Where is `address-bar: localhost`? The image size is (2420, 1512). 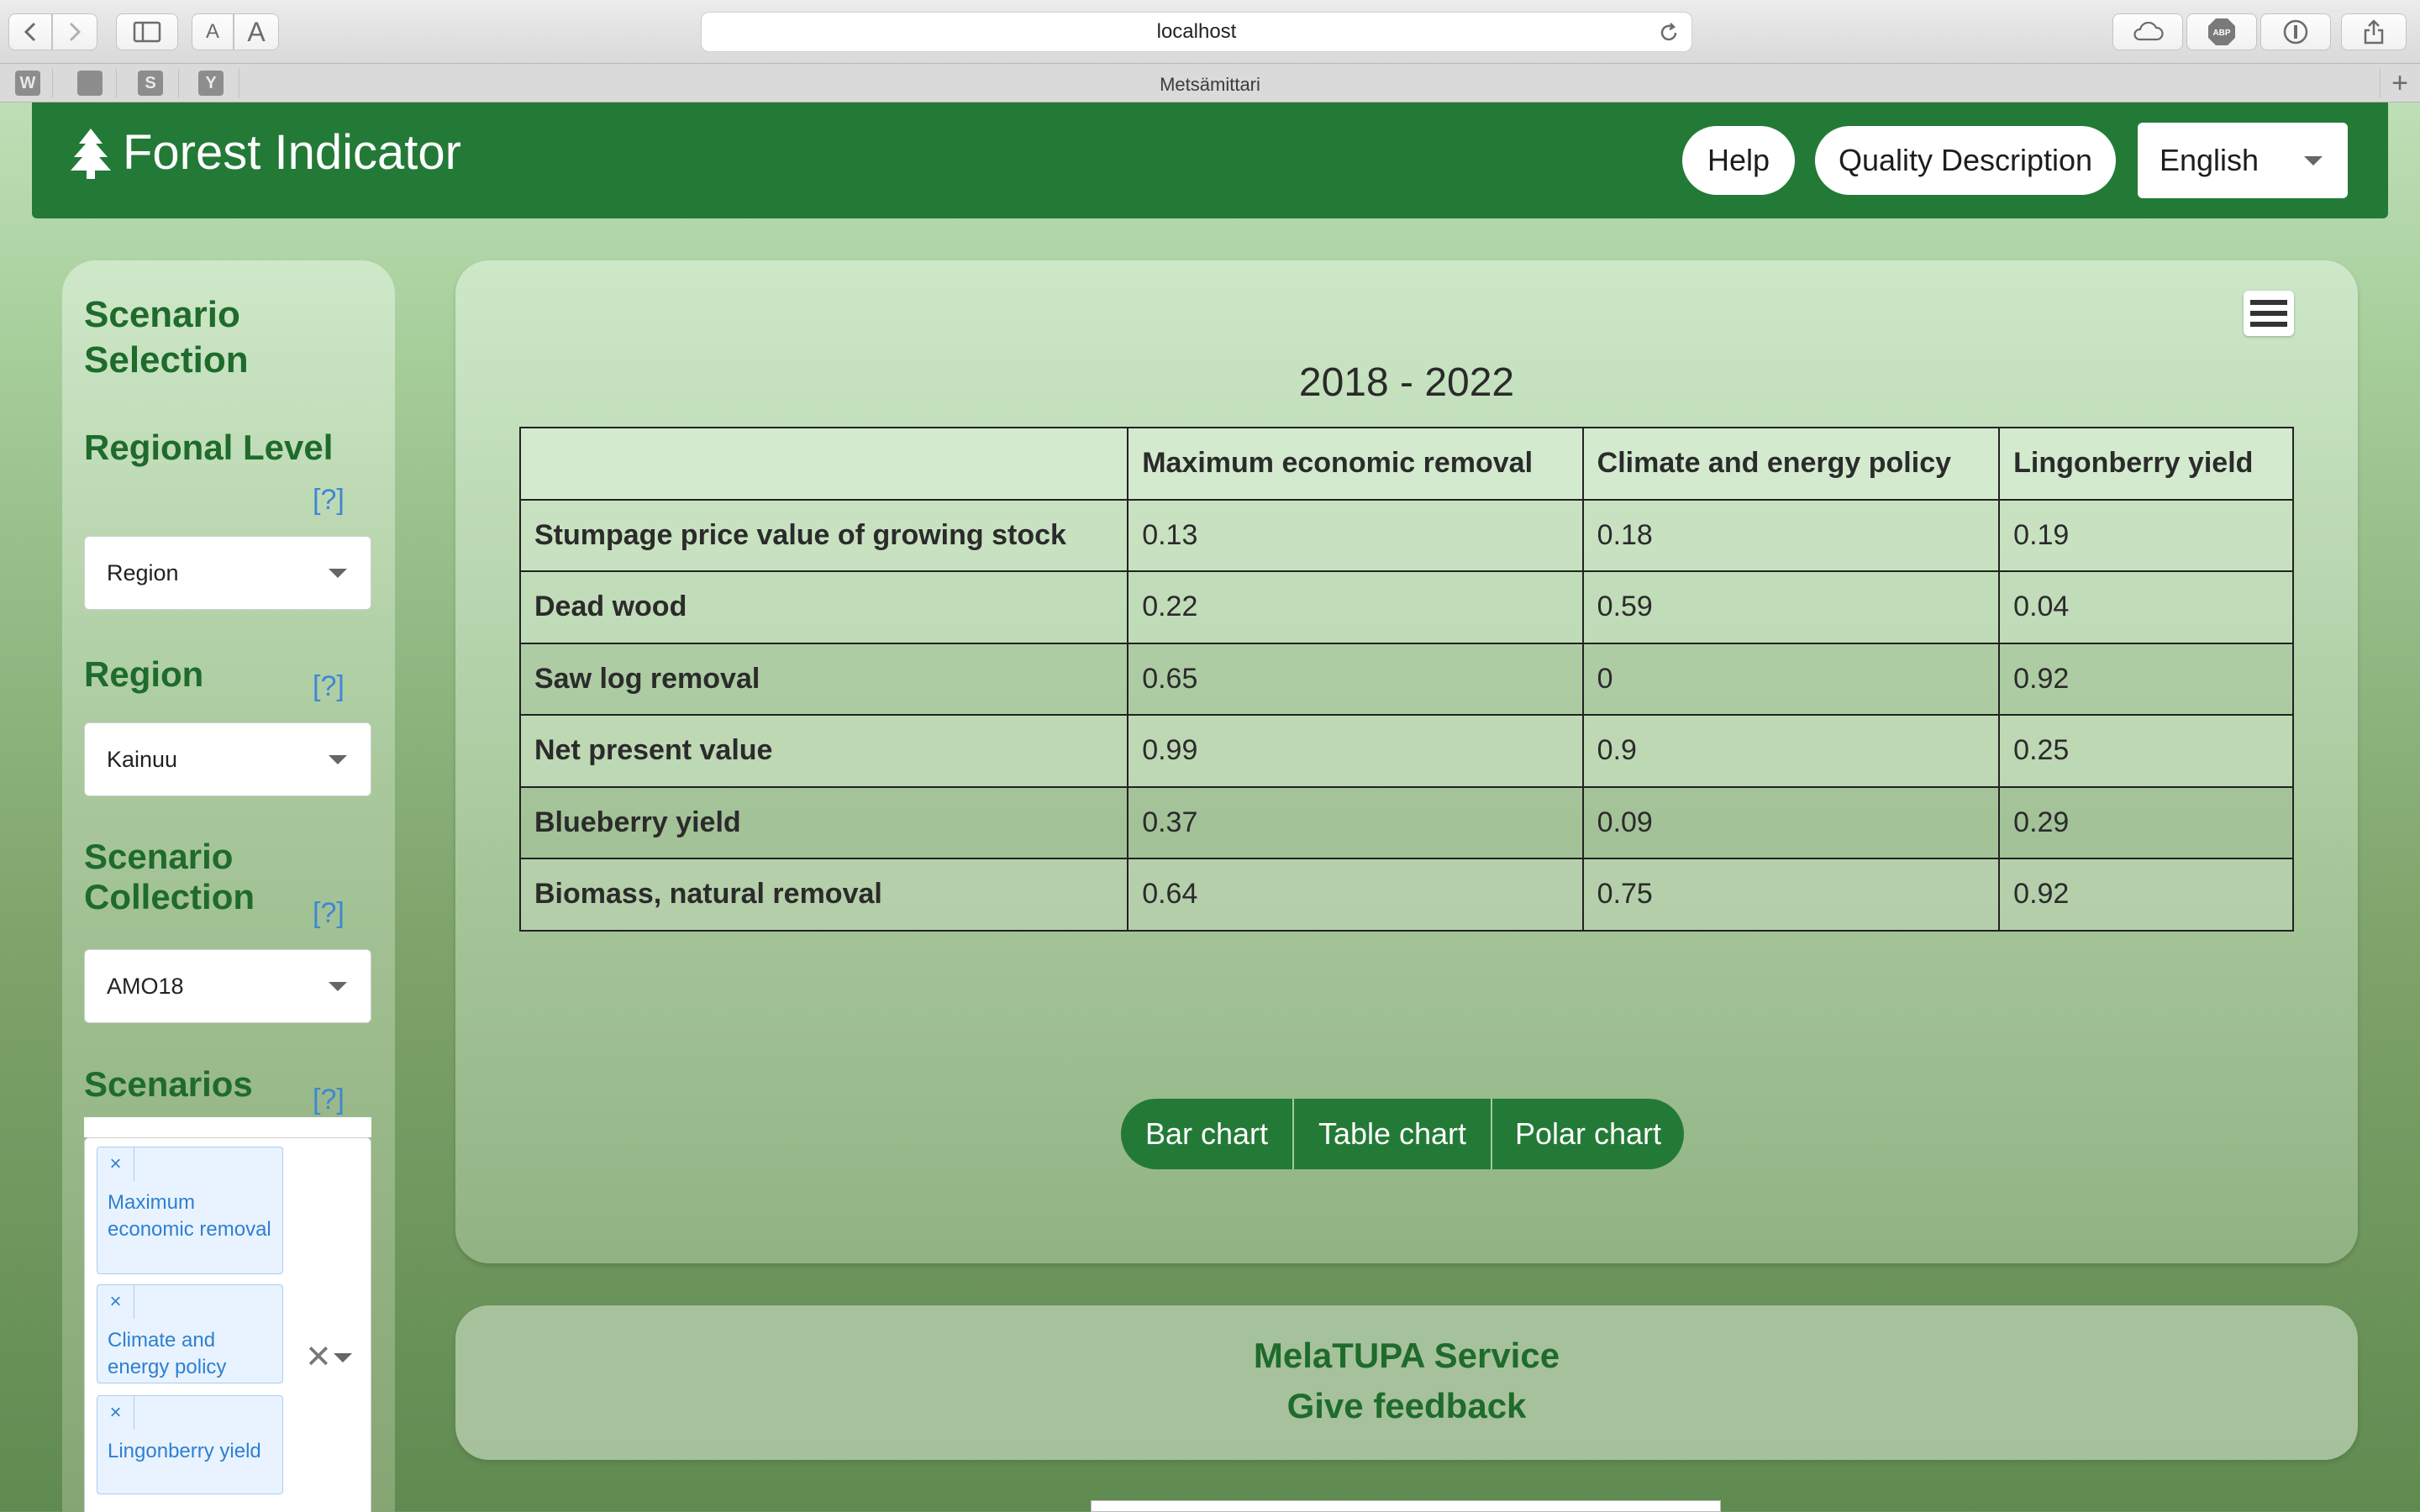 address-bar: localhost is located at coordinates (1196, 32).